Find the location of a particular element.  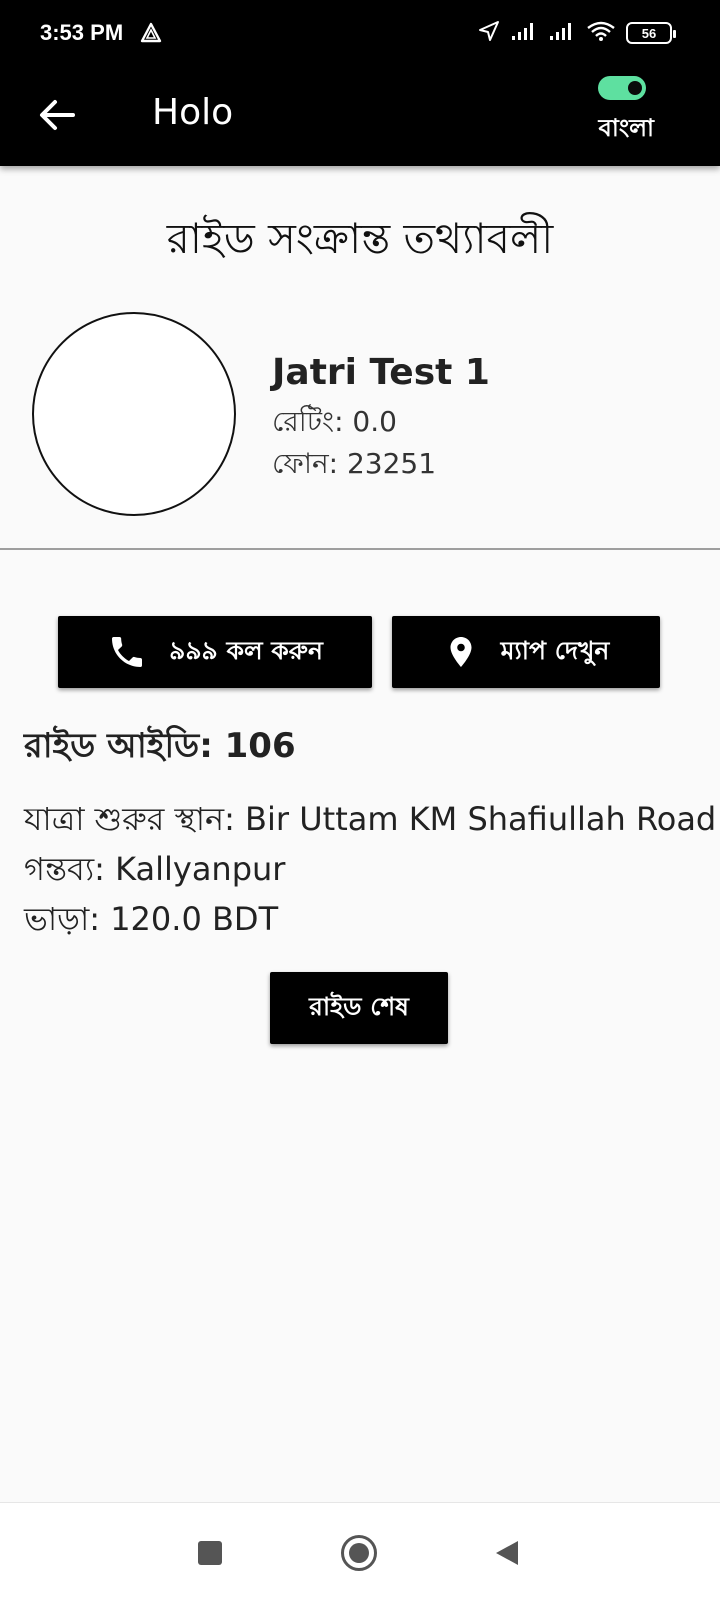

divider is located at coordinates (360, 549).